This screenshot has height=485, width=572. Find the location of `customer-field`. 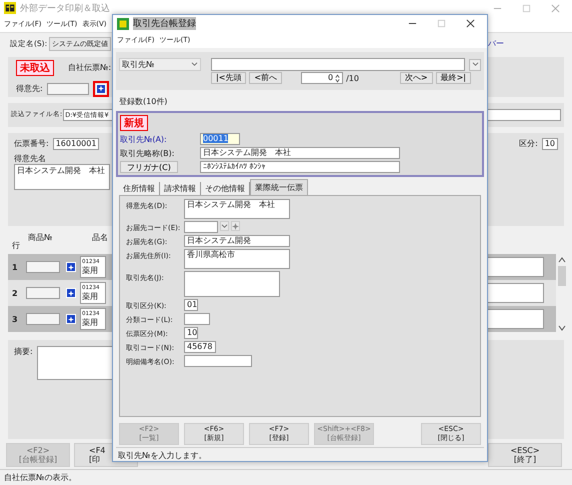

customer-field is located at coordinates (67, 88).